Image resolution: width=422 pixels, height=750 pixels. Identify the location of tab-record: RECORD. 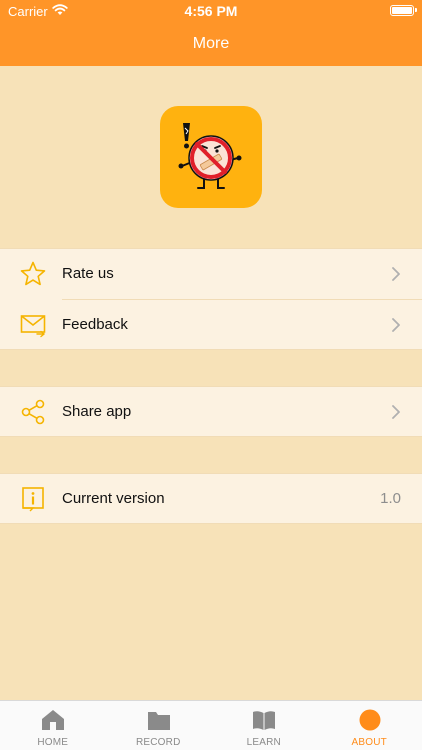
(159, 725).